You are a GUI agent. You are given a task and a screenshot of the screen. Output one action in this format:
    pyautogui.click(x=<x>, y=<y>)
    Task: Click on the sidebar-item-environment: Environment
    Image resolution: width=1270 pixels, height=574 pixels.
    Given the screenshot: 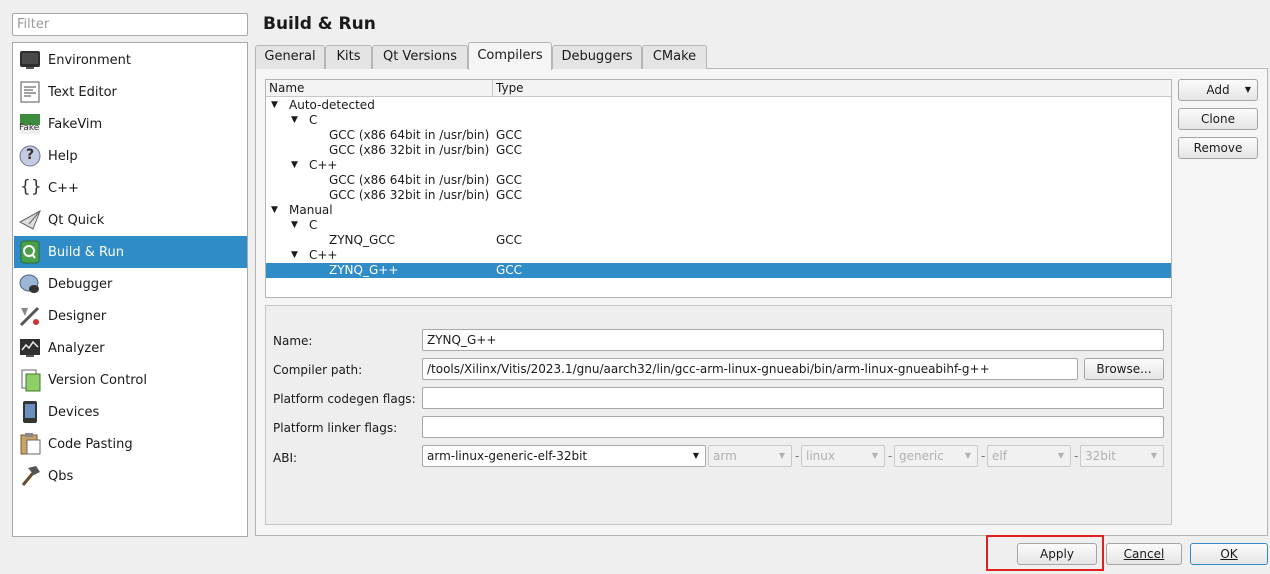 What is the action you would take?
    pyautogui.click(x=130, y=60)
    